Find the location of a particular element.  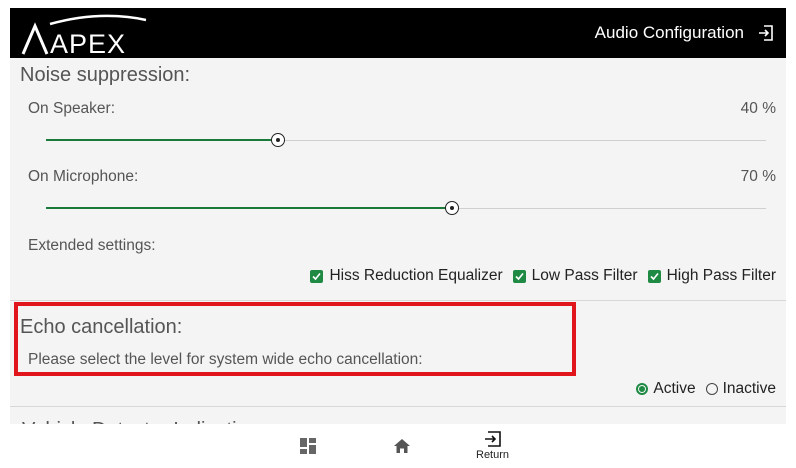

bottom-nav: Return is located at coordinates (398, 444).